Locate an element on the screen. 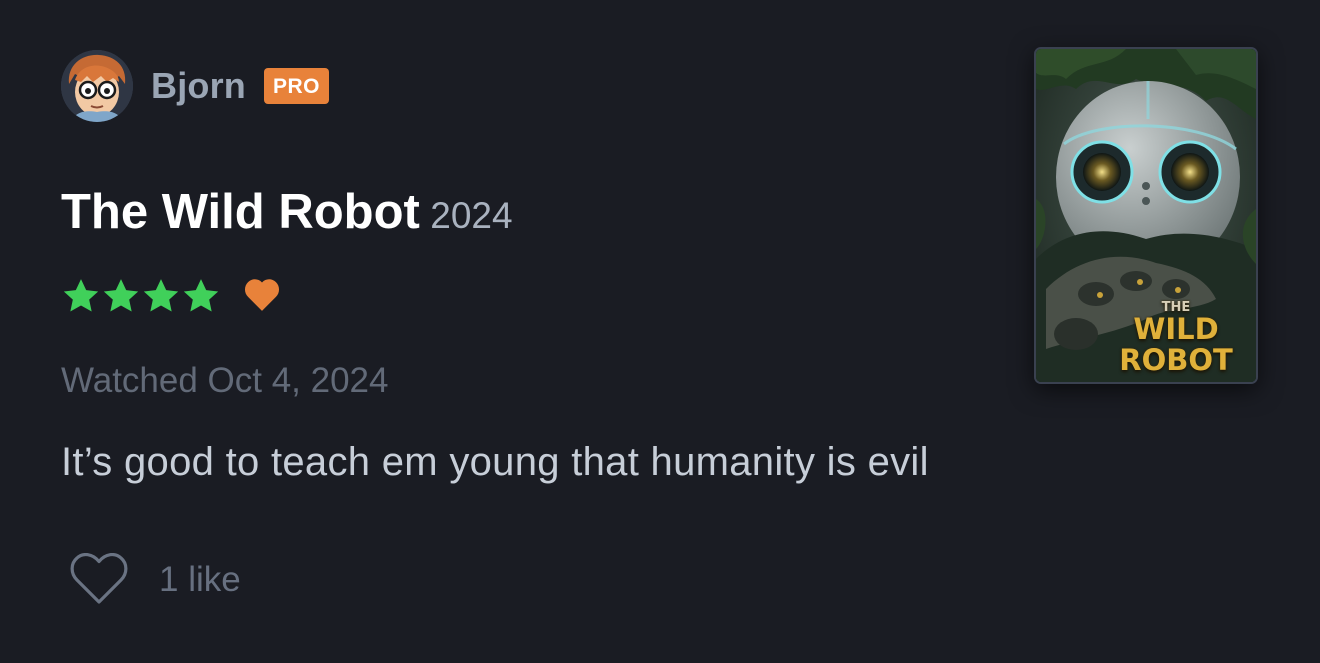 The height and width of the screenshot is (663, 1320). pro-badge: PRO is located at coordinates (297, 86).